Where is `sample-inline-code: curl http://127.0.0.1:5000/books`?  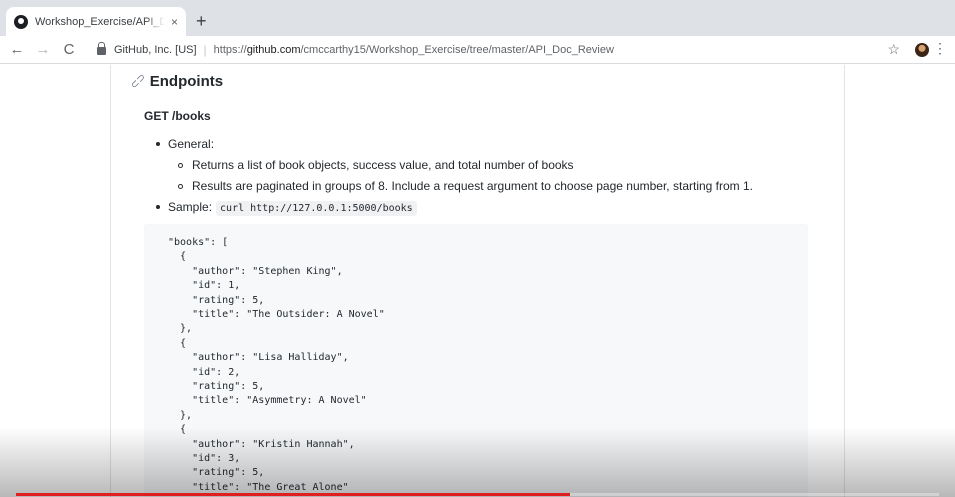
sample-inline-code: curl http://127.0.0.1:5000/books is located at coordinates (316, 208).